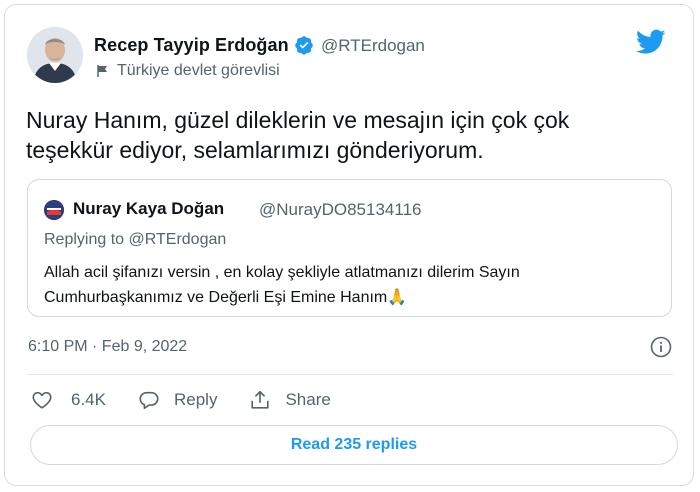 Image resolution: width=700 pixels, height=492 pixels. Describe the element at coordinates (68, 400) in the screenshot. I see `like-button: 6.4K` at that location.